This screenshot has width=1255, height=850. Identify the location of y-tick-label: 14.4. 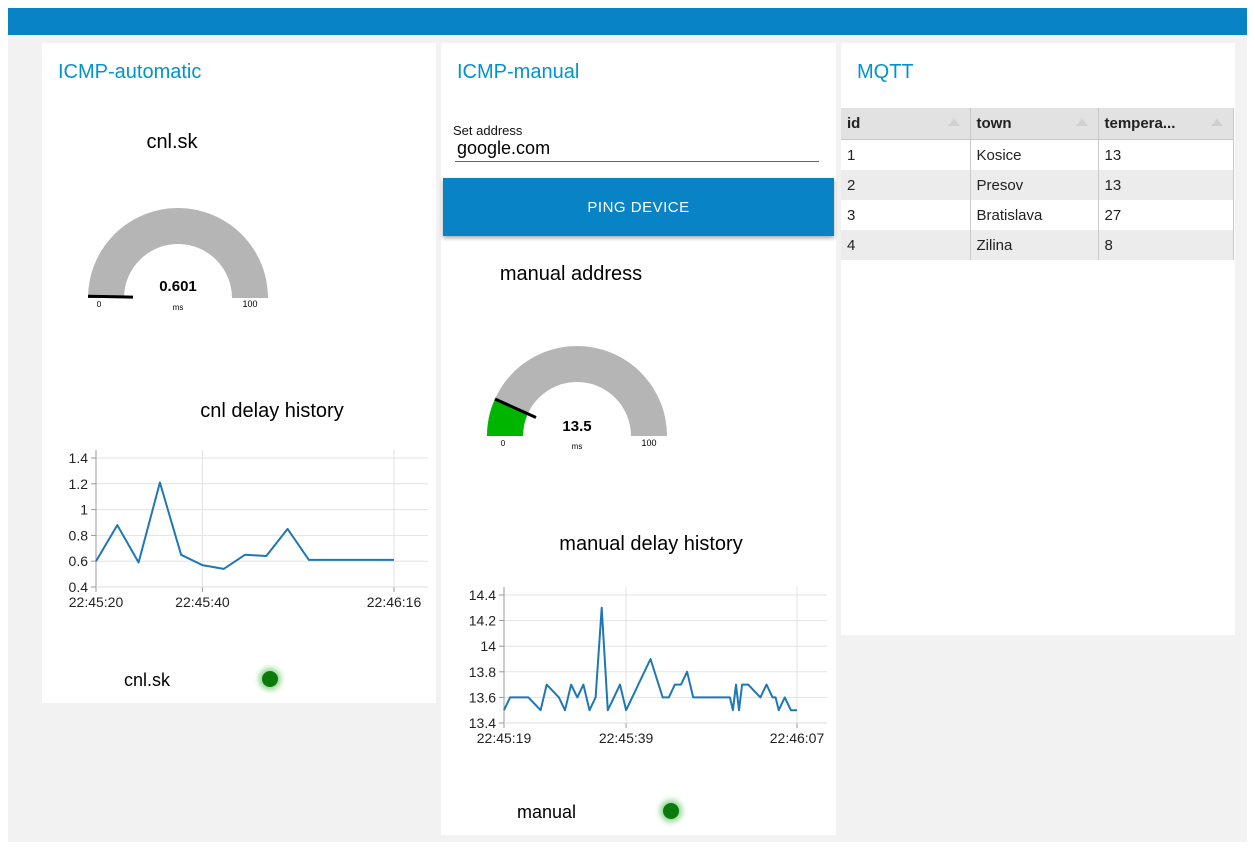
(482, 595).